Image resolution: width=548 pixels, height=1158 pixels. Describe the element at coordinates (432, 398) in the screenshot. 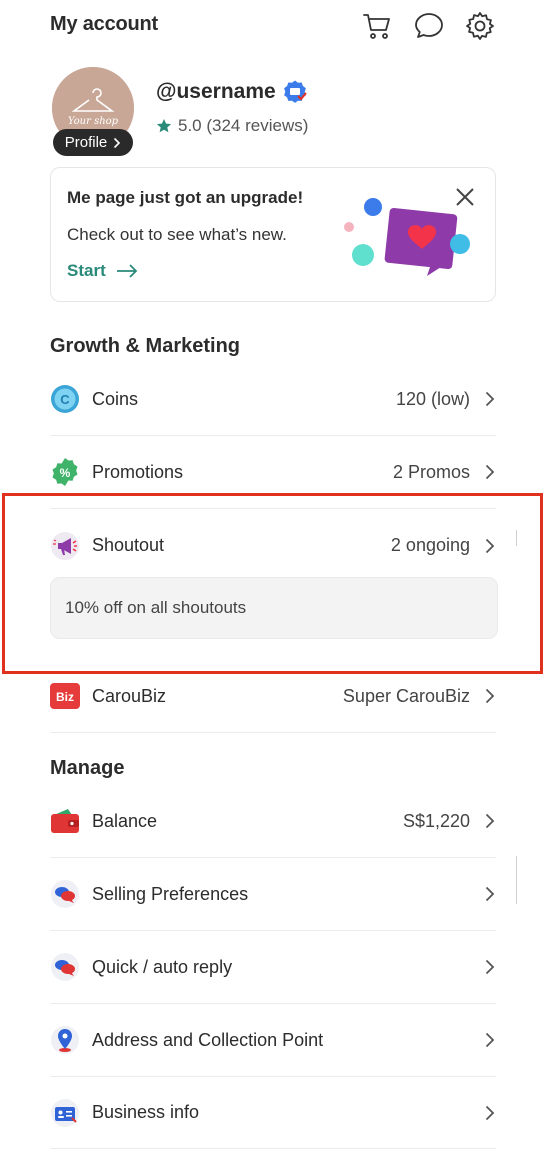

I see `row-value: 120 (low)` at that location.